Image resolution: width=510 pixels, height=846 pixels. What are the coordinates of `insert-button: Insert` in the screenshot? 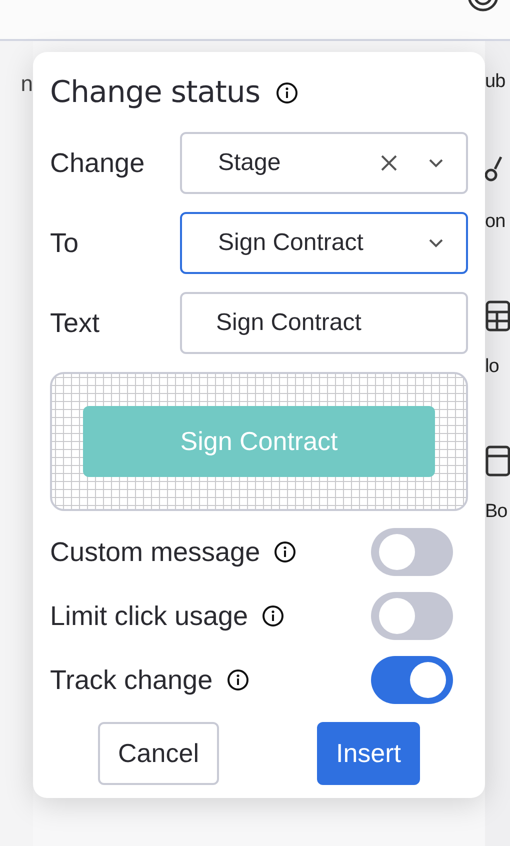 It's located at (368, 753).